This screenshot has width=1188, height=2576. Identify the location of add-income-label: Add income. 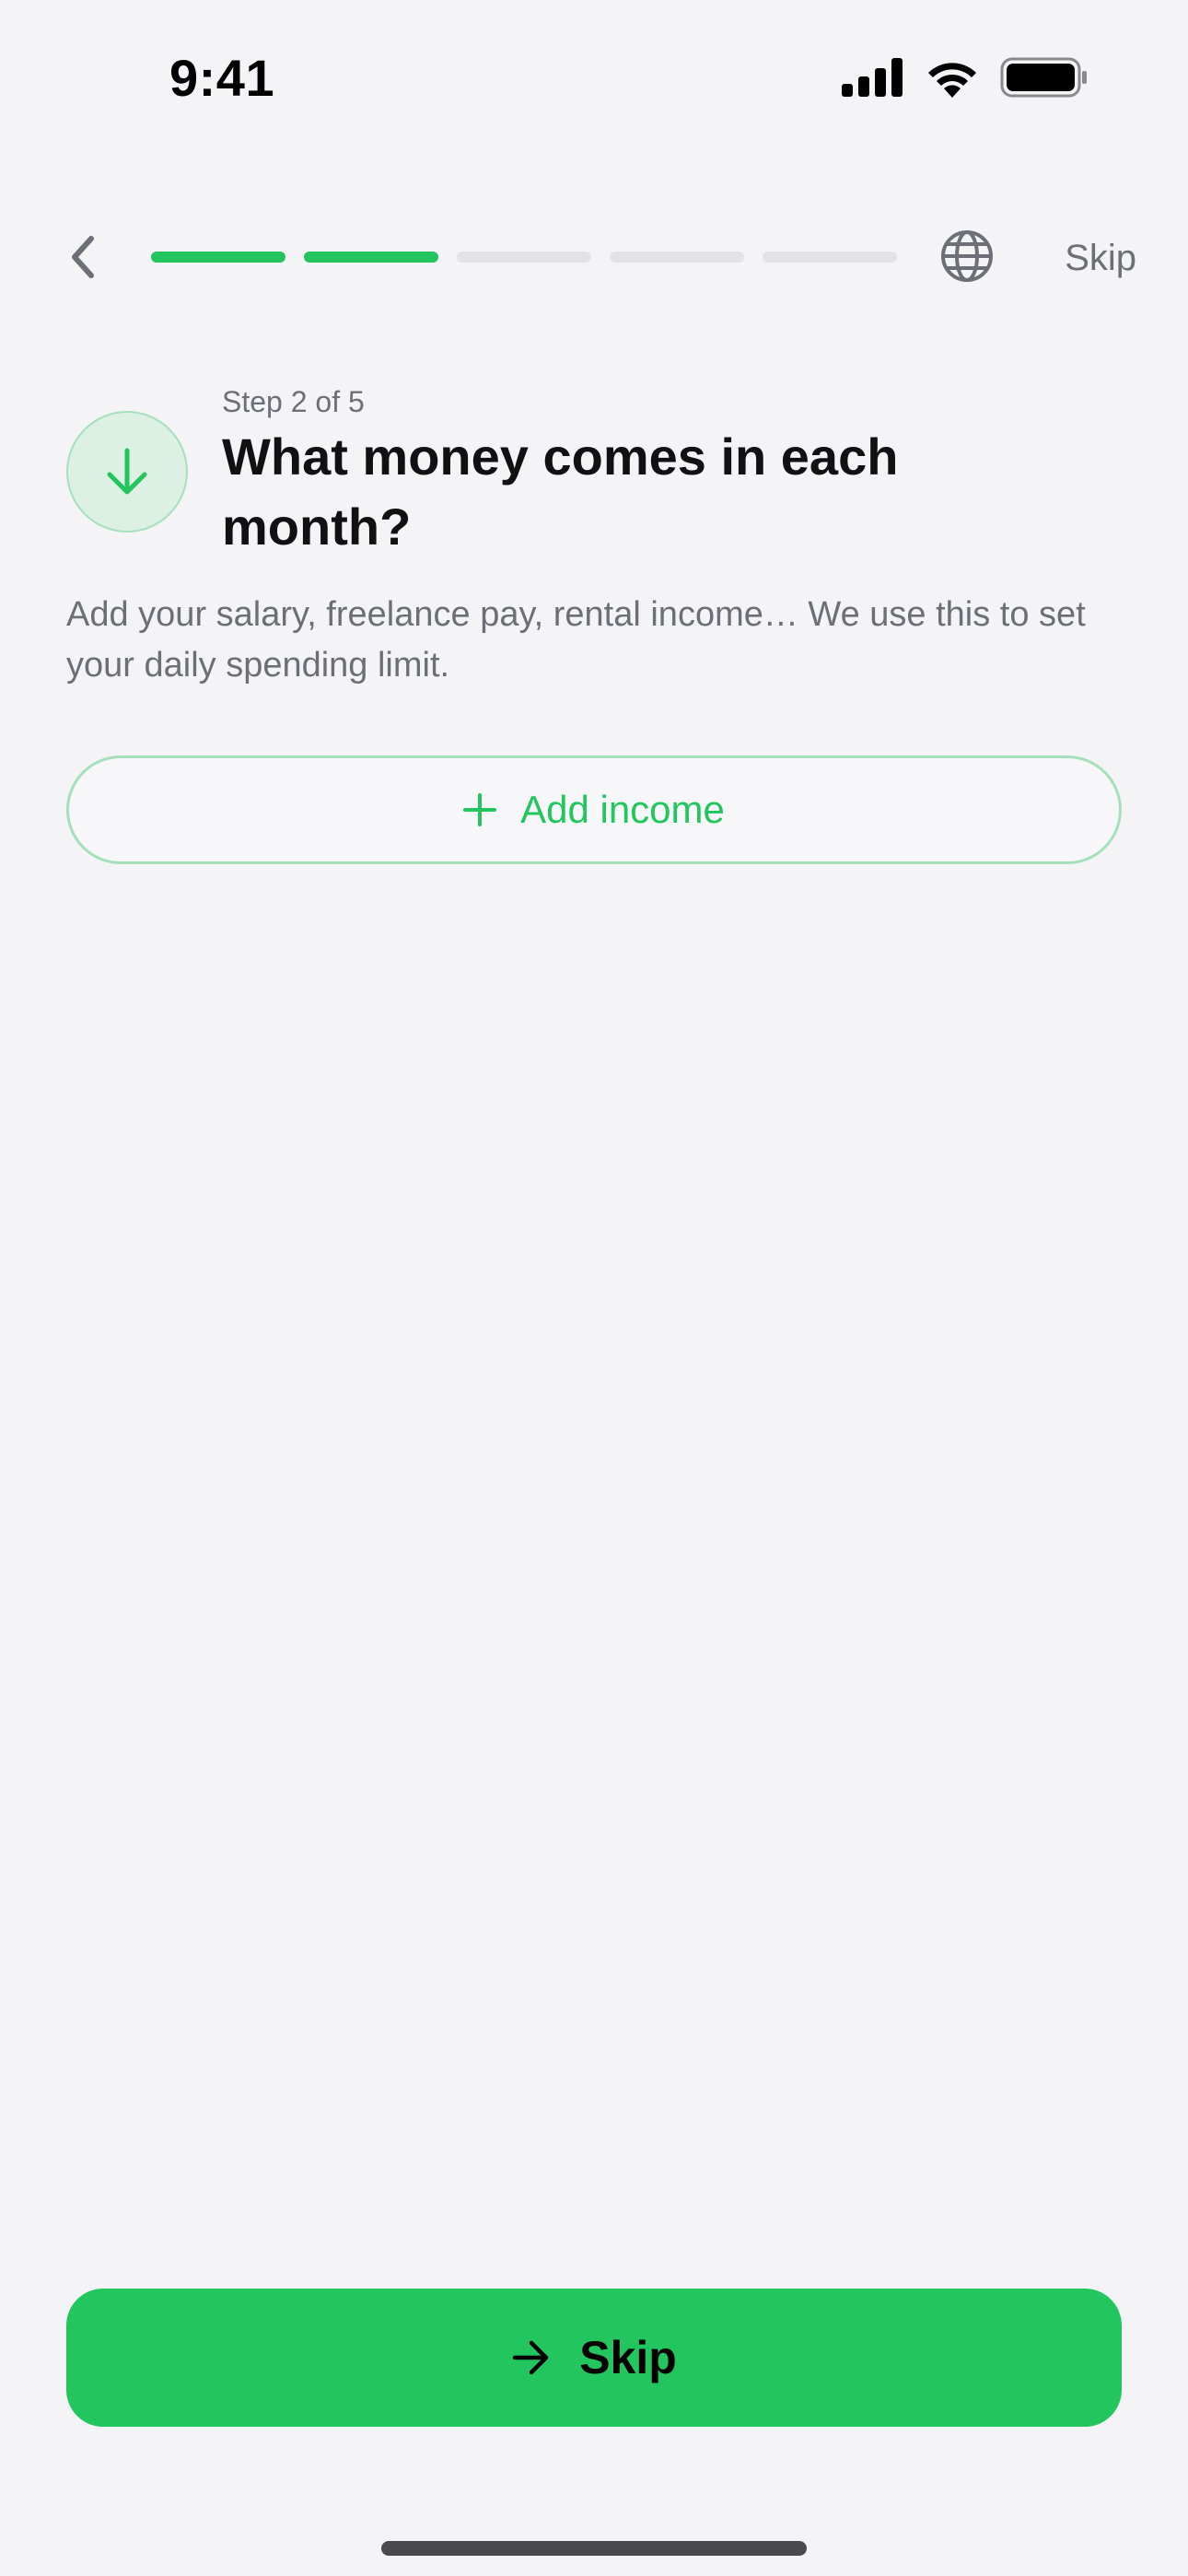
(622, 809).